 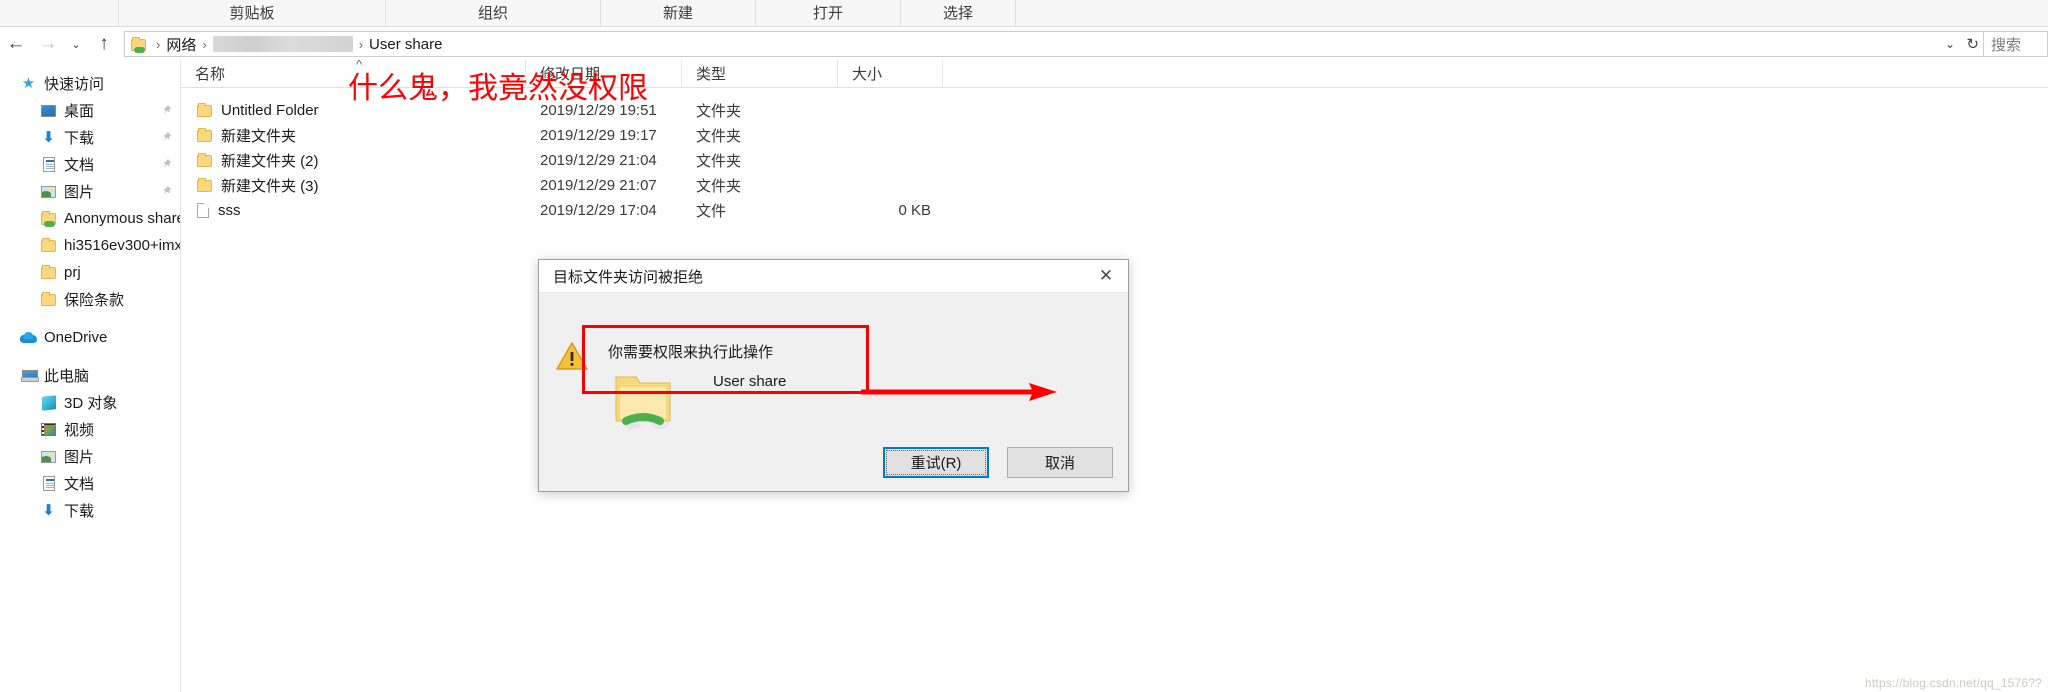 I want to click on ribbon-group-label: 选择, so click(x=957, y=13).